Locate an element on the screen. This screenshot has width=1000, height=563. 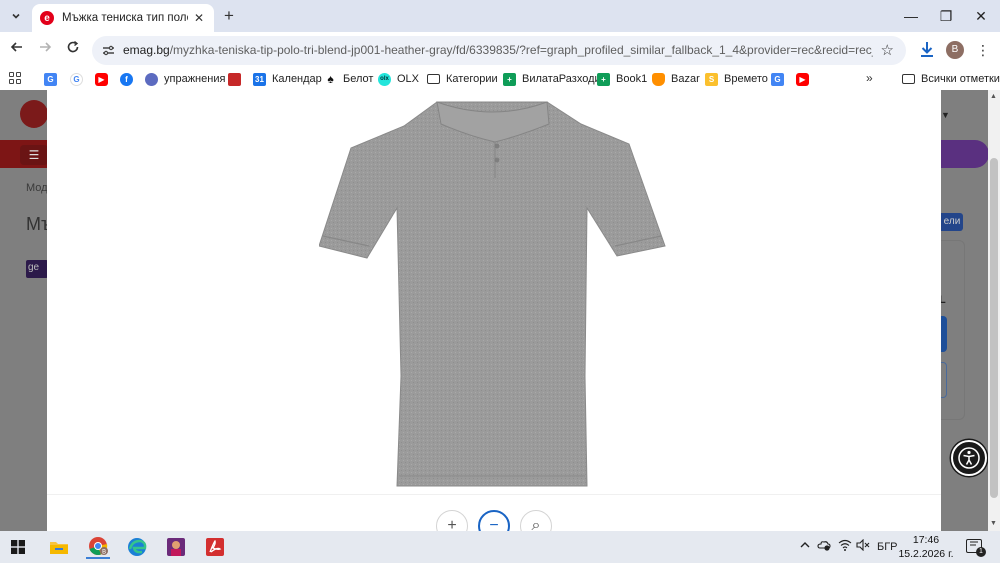
bookmark-bazar: Bazar is located at coordinates (676, 79).